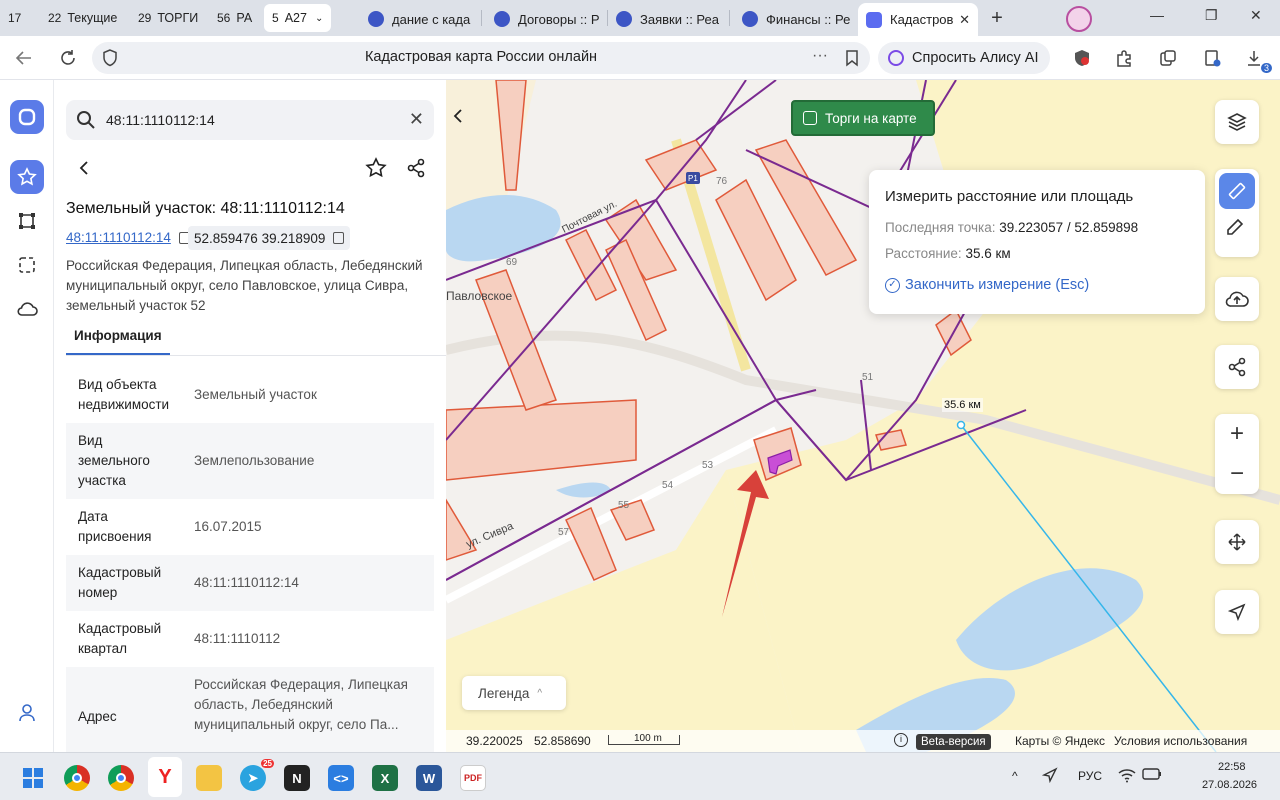  What do you see at coordinates (341, 778) in the screenshot?
I see `vscode-icon: <>` at bounding box center [341, 778].